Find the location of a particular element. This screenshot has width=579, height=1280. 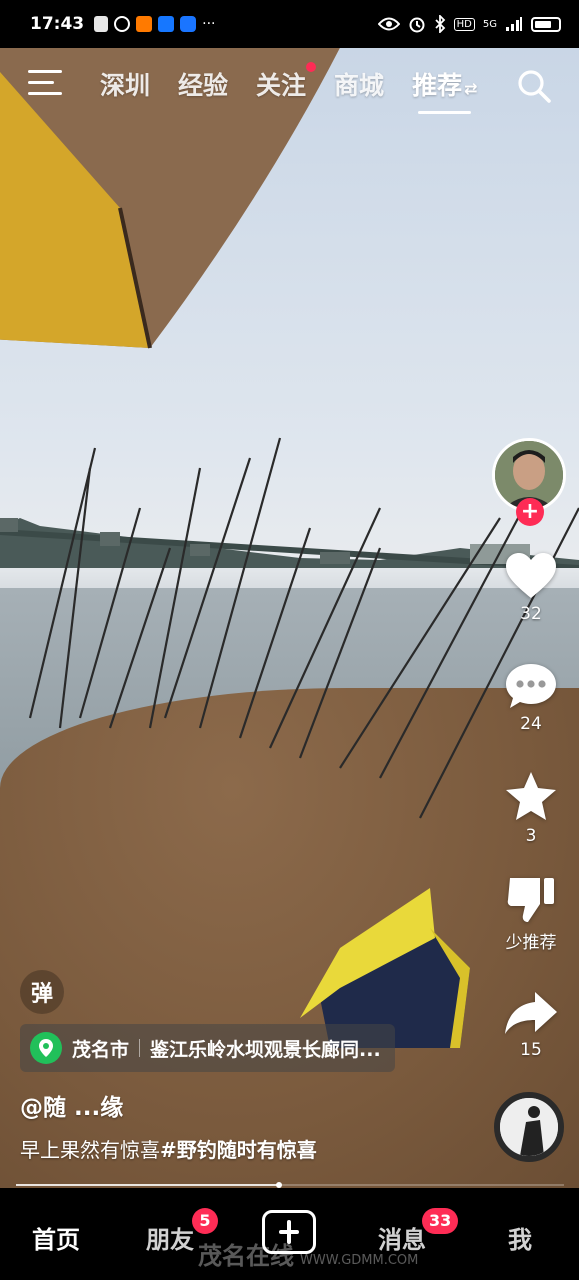

video-caption: 早上果然有惊喜#野钓随时有惊喜 is located at coordinates (168, 1148).